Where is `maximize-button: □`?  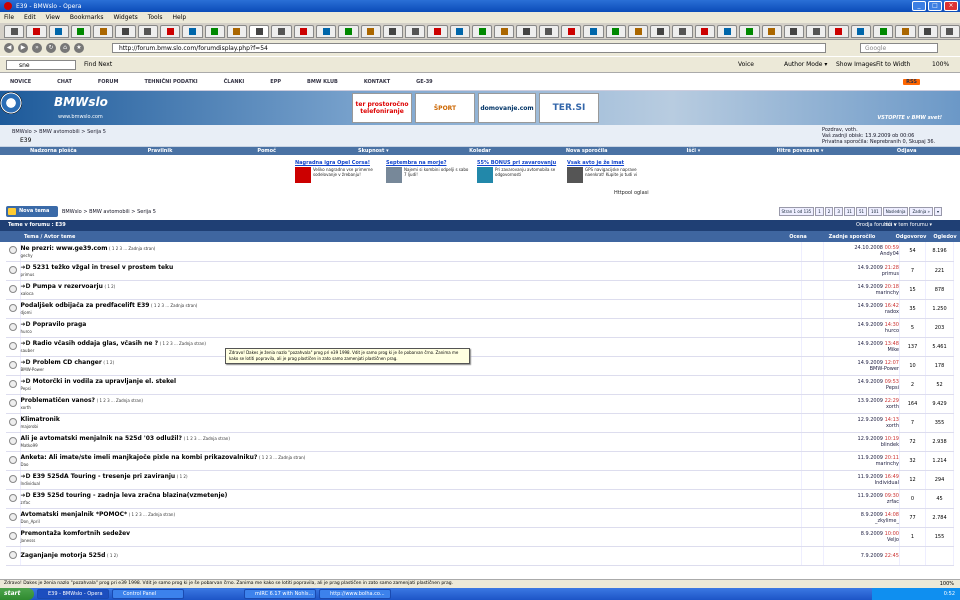
maximize-button: □ is located at coordinates (935, 6).